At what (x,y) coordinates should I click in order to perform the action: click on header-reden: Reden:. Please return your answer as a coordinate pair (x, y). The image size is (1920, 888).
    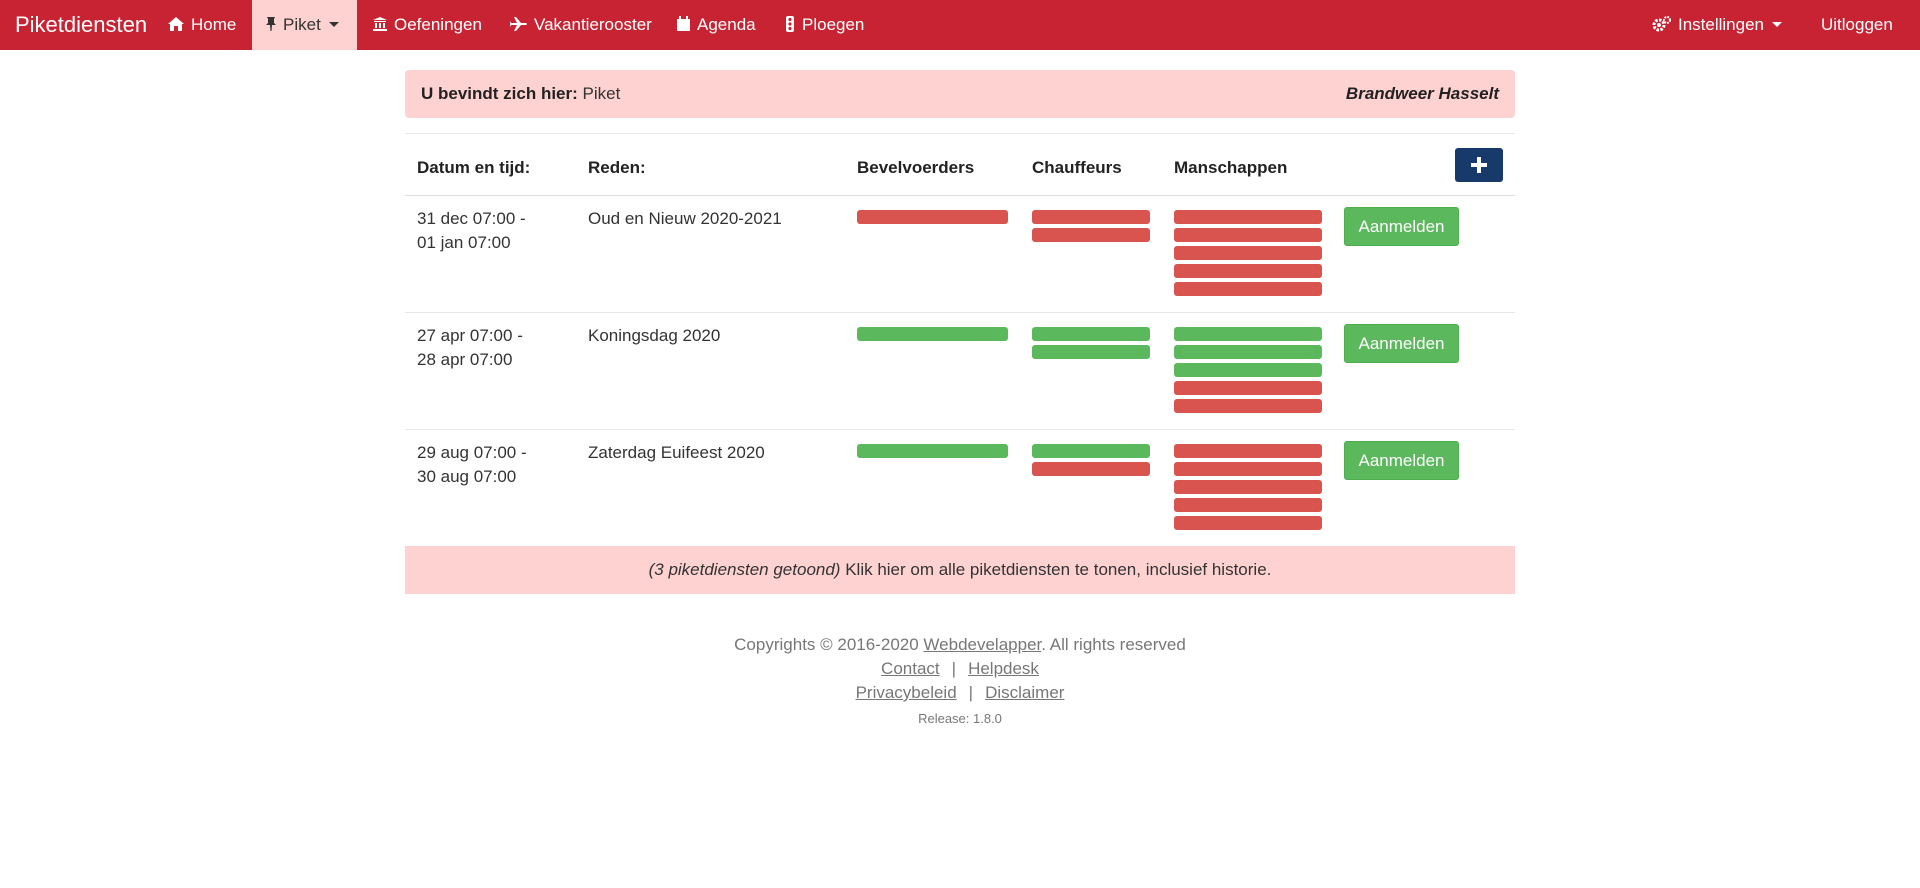
    Looking at the image, I should click on (617, 167).